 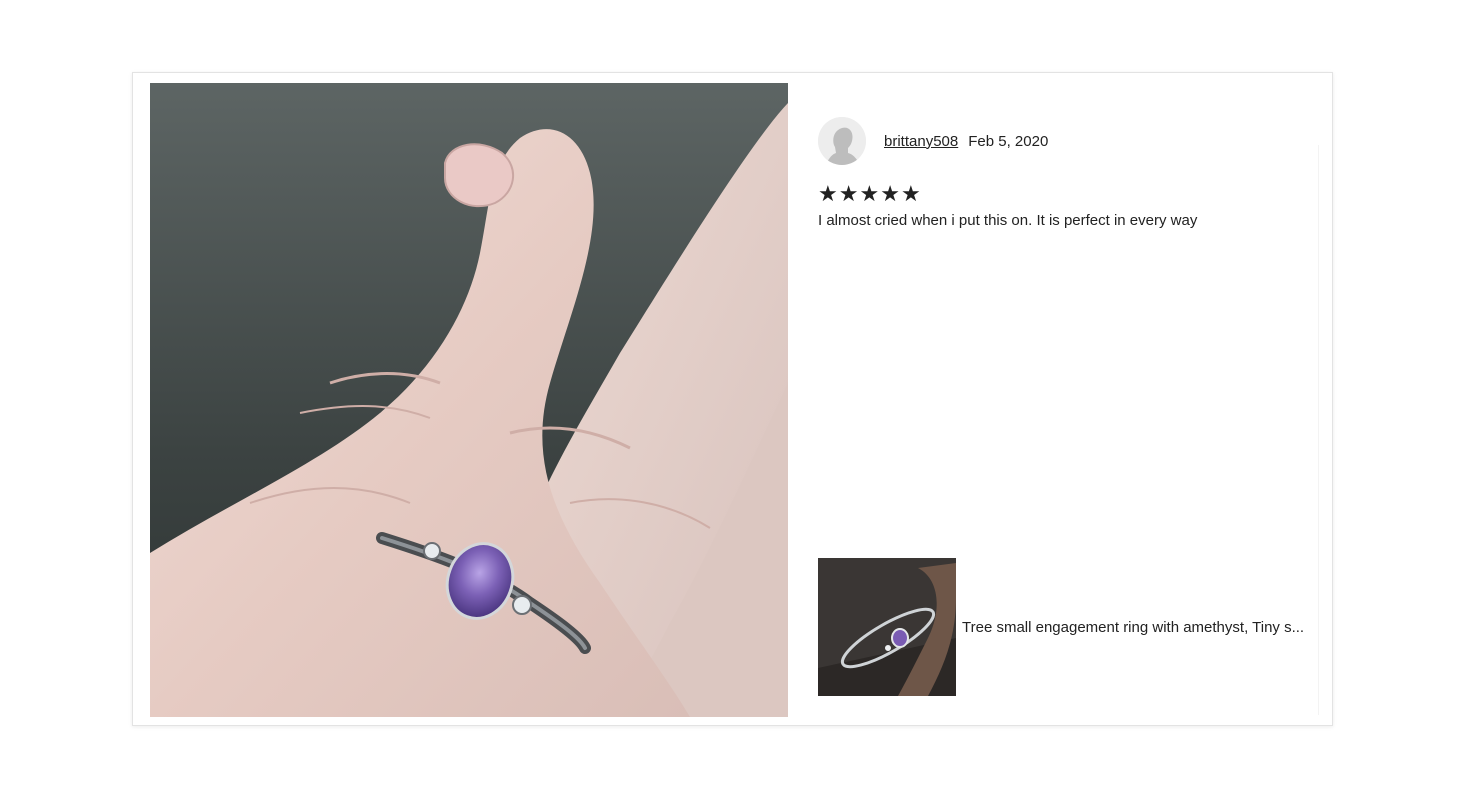 I want to click on review-date: Feb 5, 2020, so click(x=1008, y=141).